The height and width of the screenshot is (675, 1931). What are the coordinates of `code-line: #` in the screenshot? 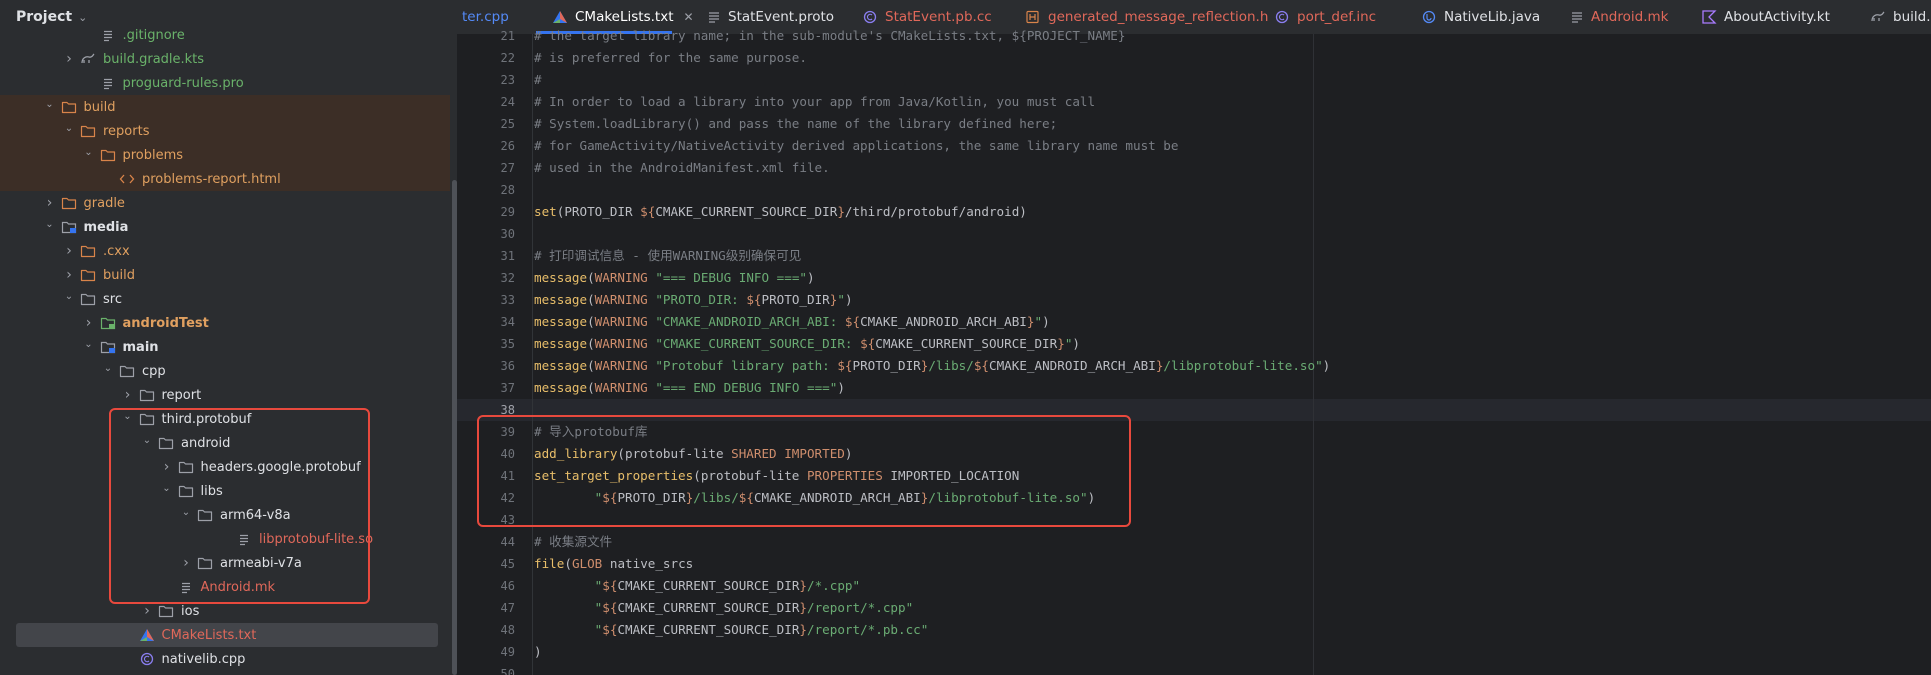 It's located at (538, 80).